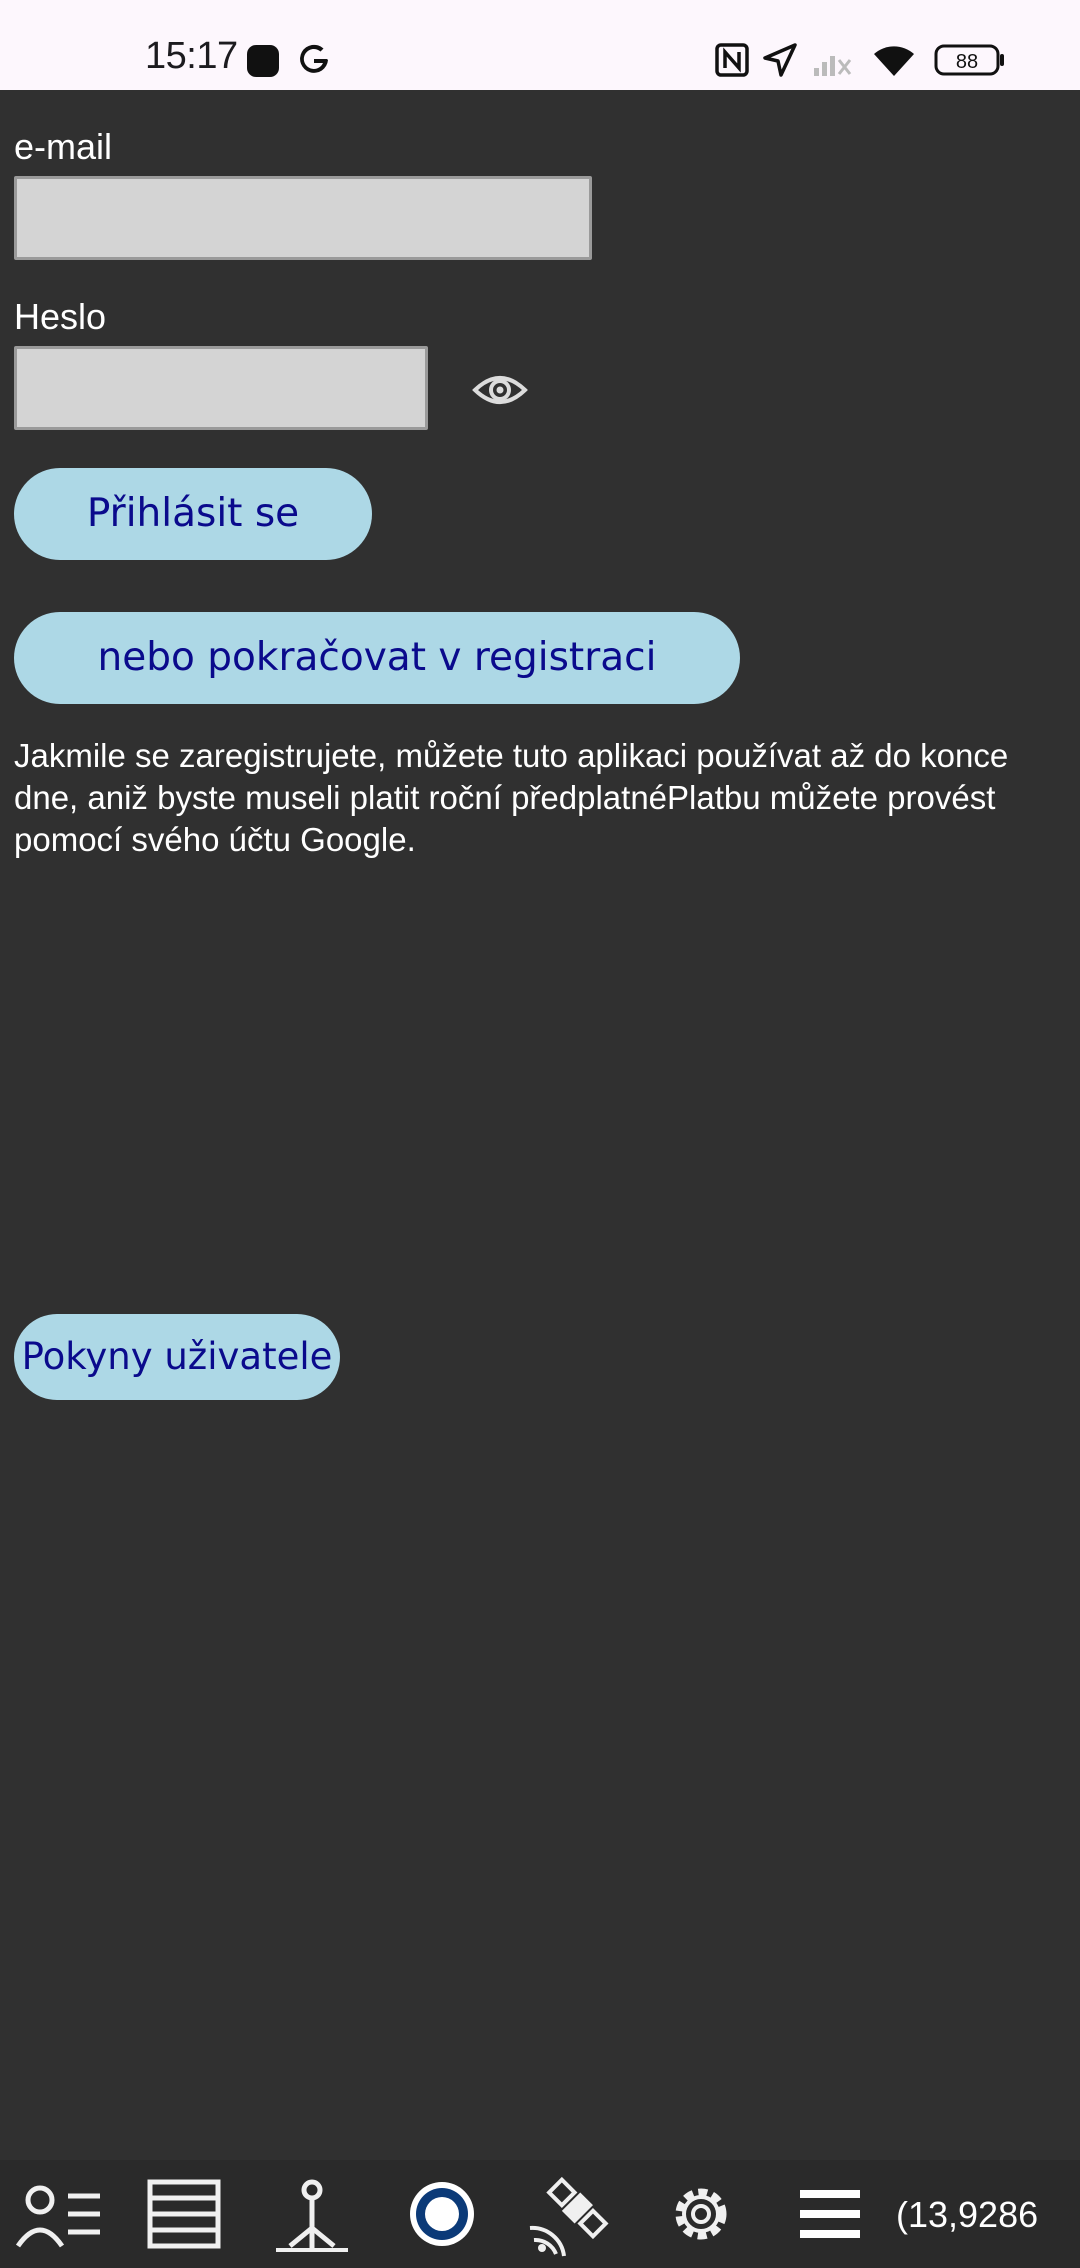 The height and width of the screenshot is (2268, 1080). I want to click on settings-gear-icon, so click(701, 2214).